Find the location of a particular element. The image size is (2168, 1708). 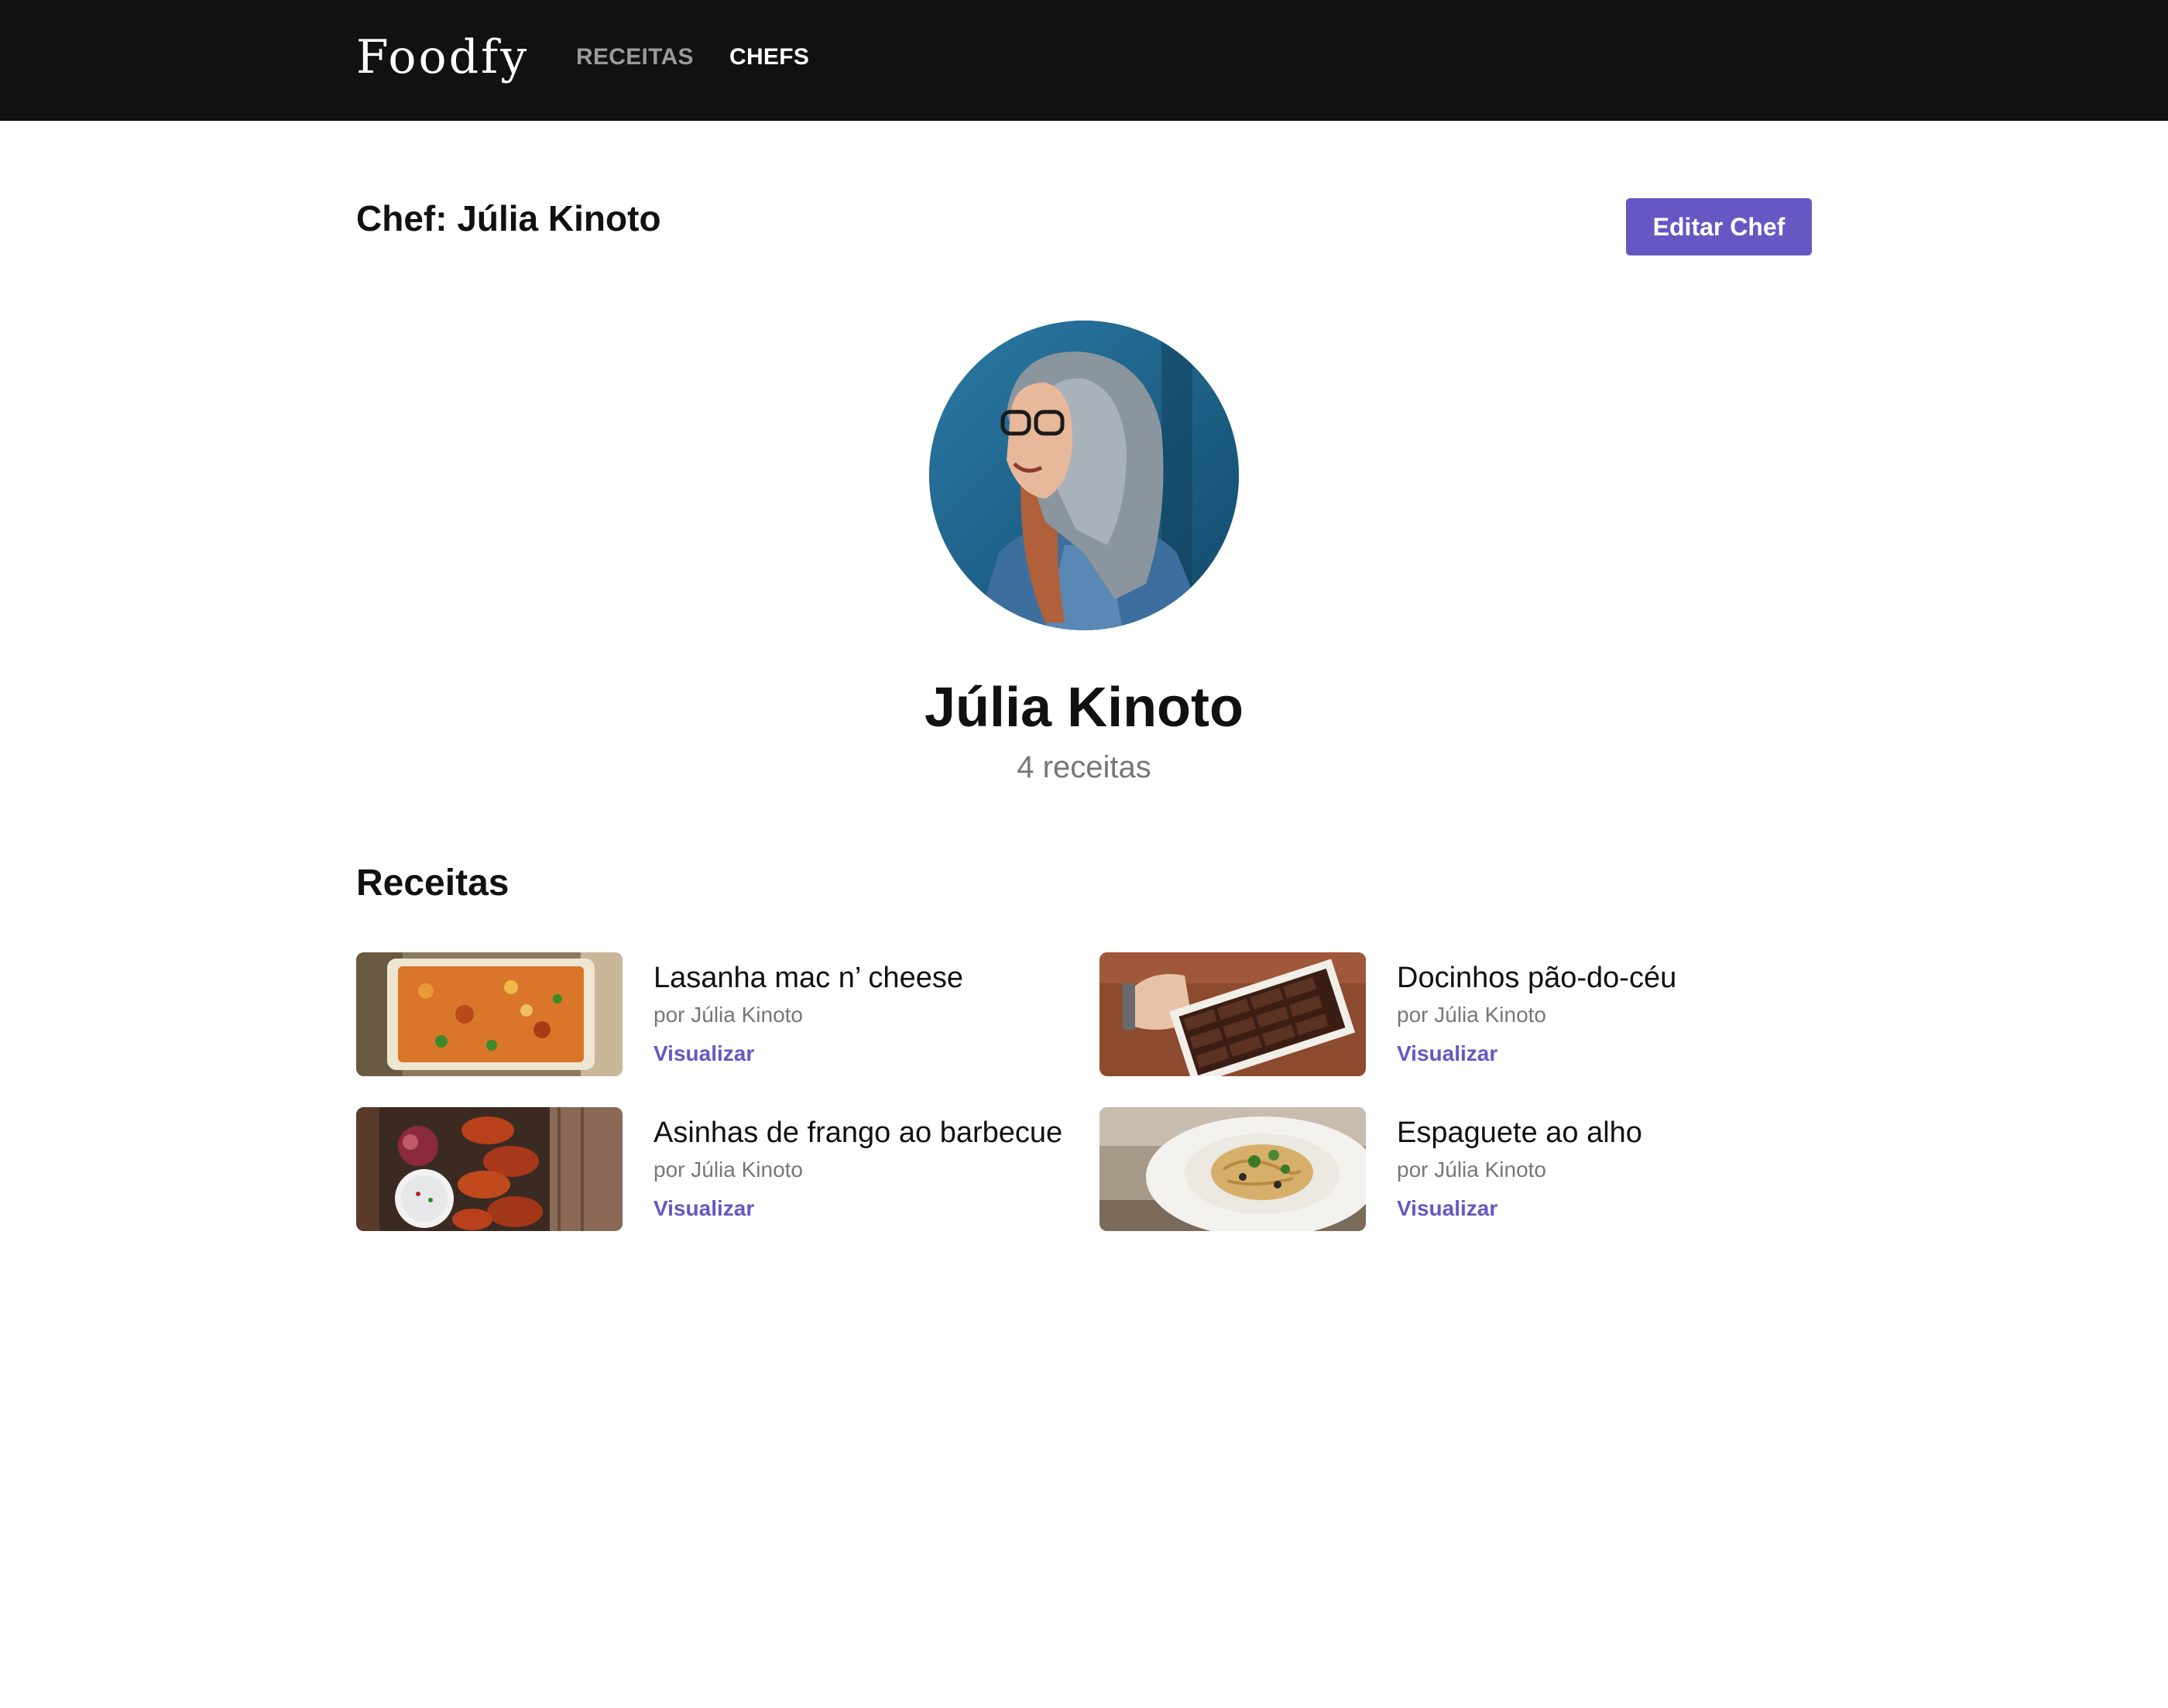

chef-recipe-count: 4 receitas is located at coordinates (1084, 767).